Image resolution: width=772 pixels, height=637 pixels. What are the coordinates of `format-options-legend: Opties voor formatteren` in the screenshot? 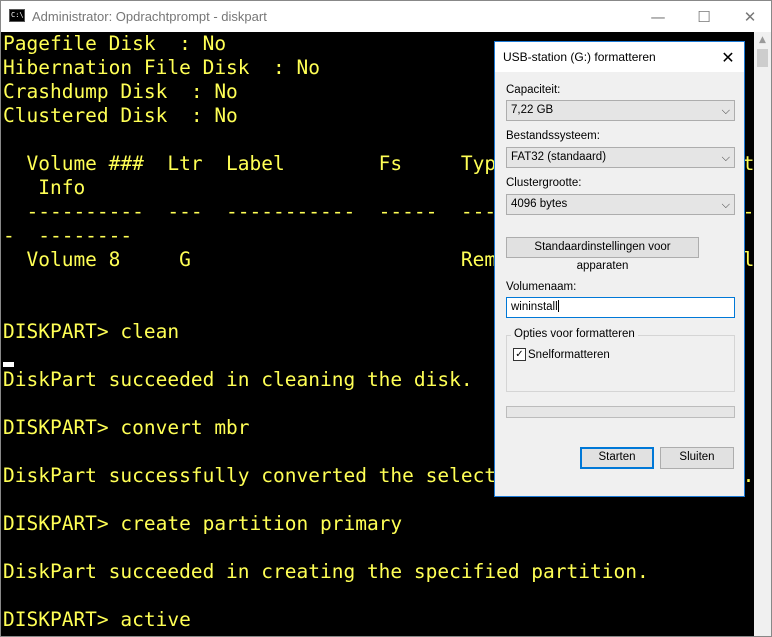 It's located at (574, 334).